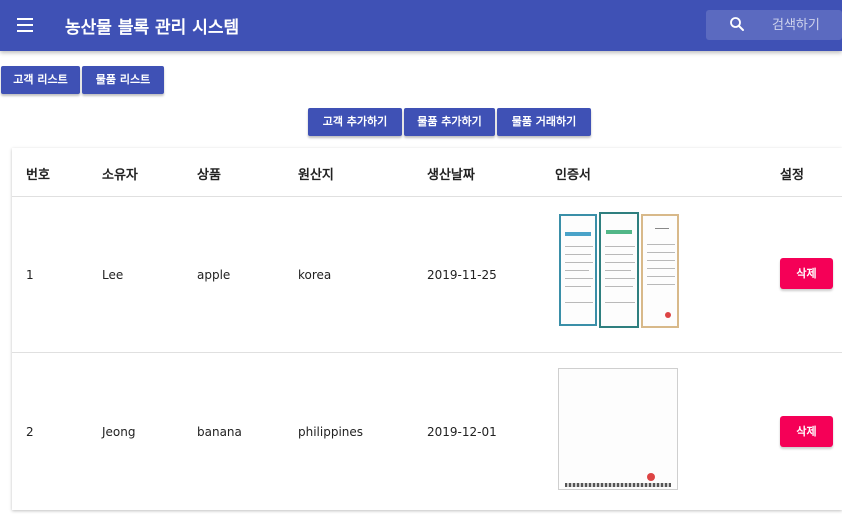 This screenshot has width=842, height=514. What do you see at coordinates (806, 25) in the screenshot?
I see `search-input` at bounding box center [806, 25].